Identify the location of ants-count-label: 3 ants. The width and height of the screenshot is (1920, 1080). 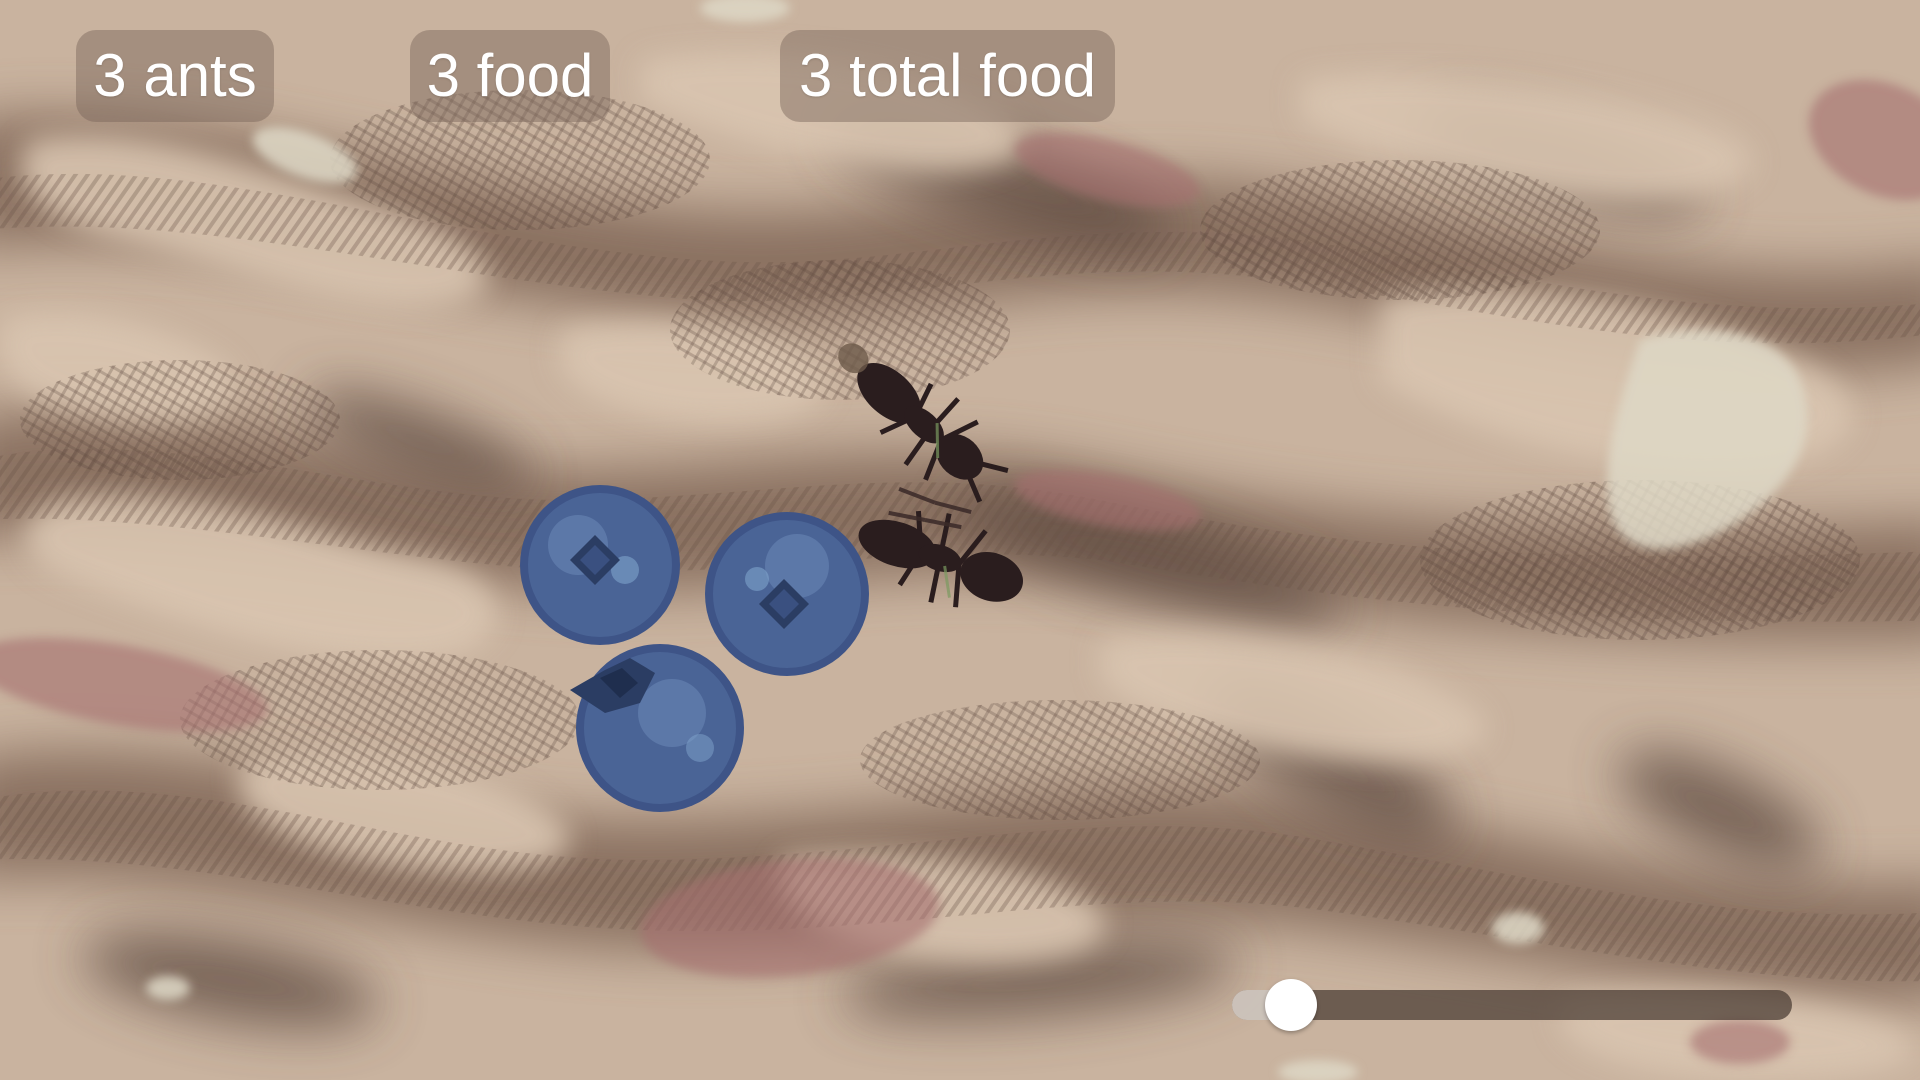
(175, 75).